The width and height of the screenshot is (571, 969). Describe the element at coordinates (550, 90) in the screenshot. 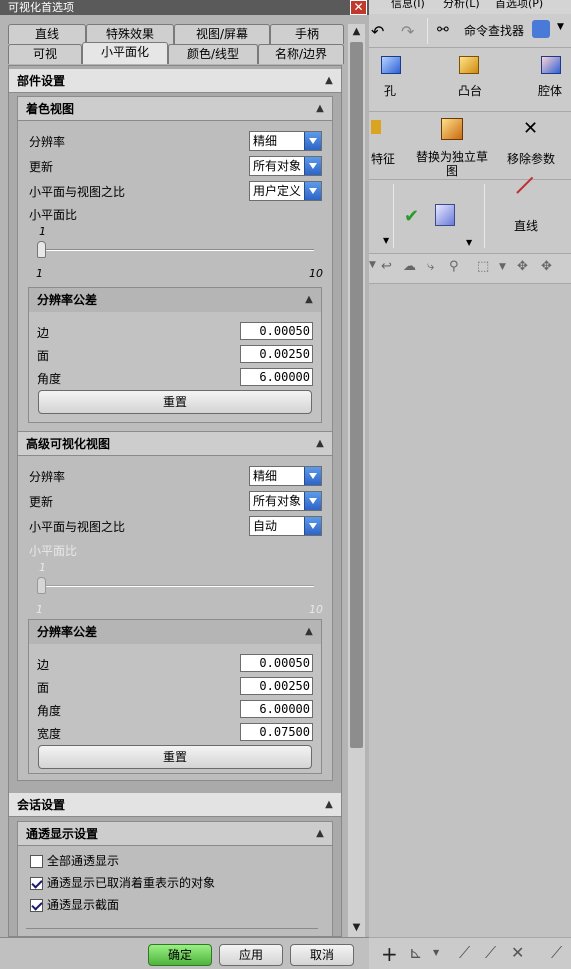

I see `pocket-button: 腔体` at that location.